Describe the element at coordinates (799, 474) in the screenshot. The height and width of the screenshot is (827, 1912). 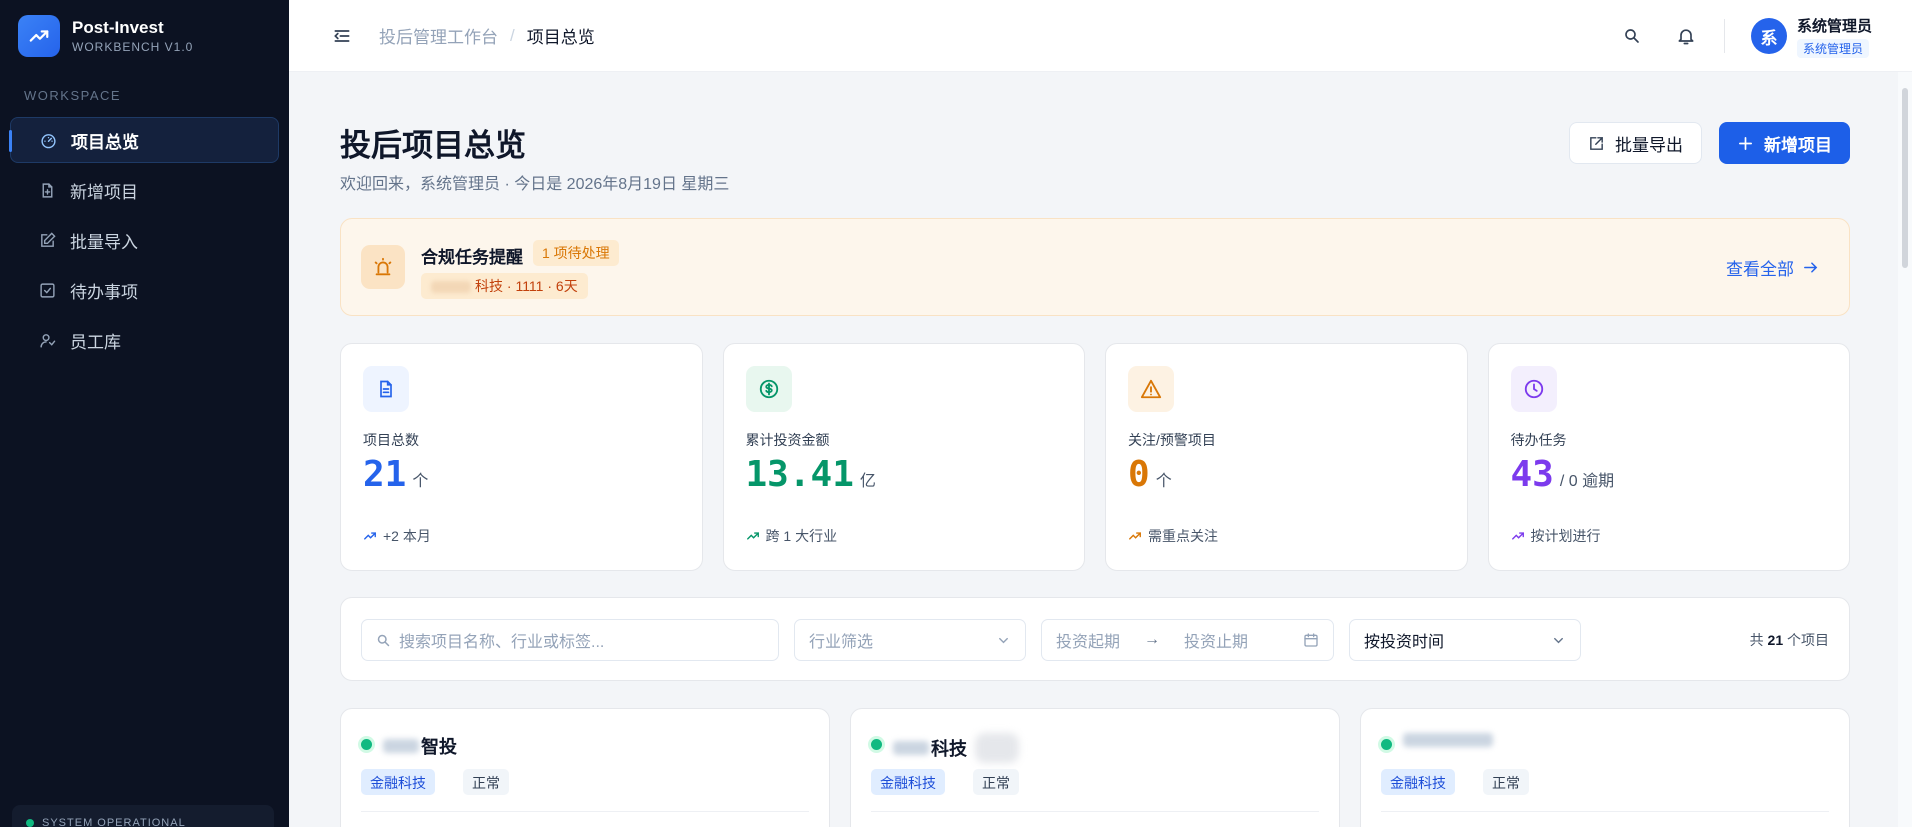
I see `stat-value: 13.41` at that location.